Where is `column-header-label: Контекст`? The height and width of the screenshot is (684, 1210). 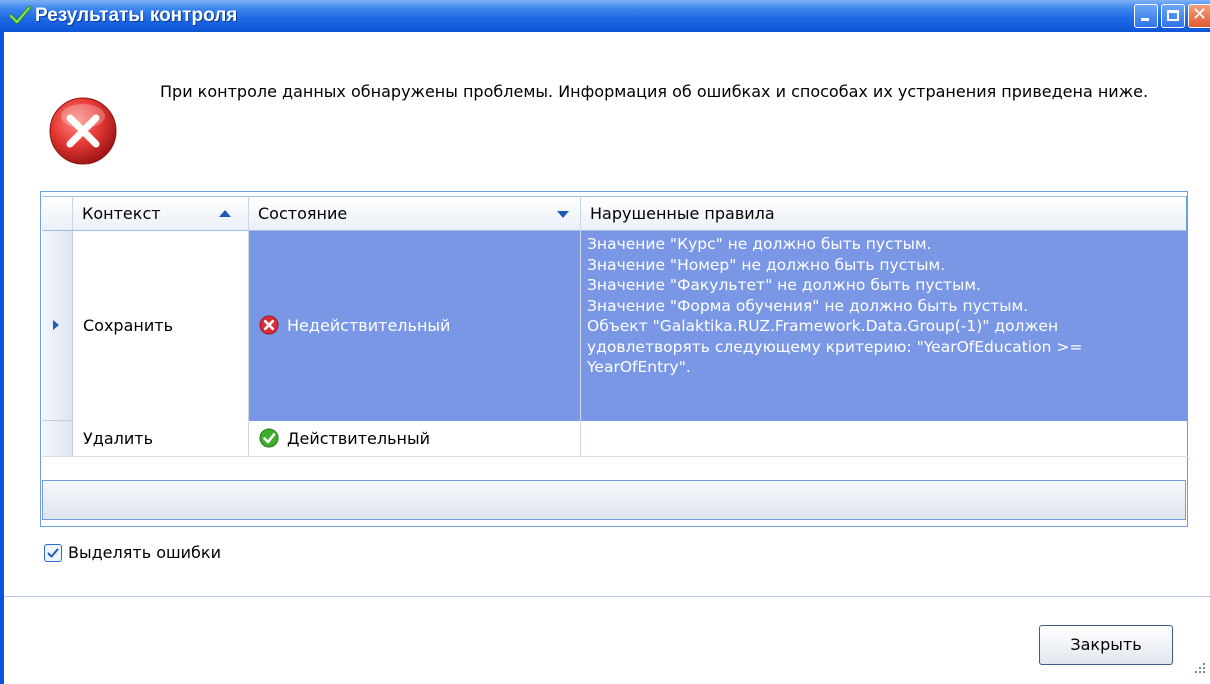 column-header-label: Контекст is located at coordinates (121, 213).